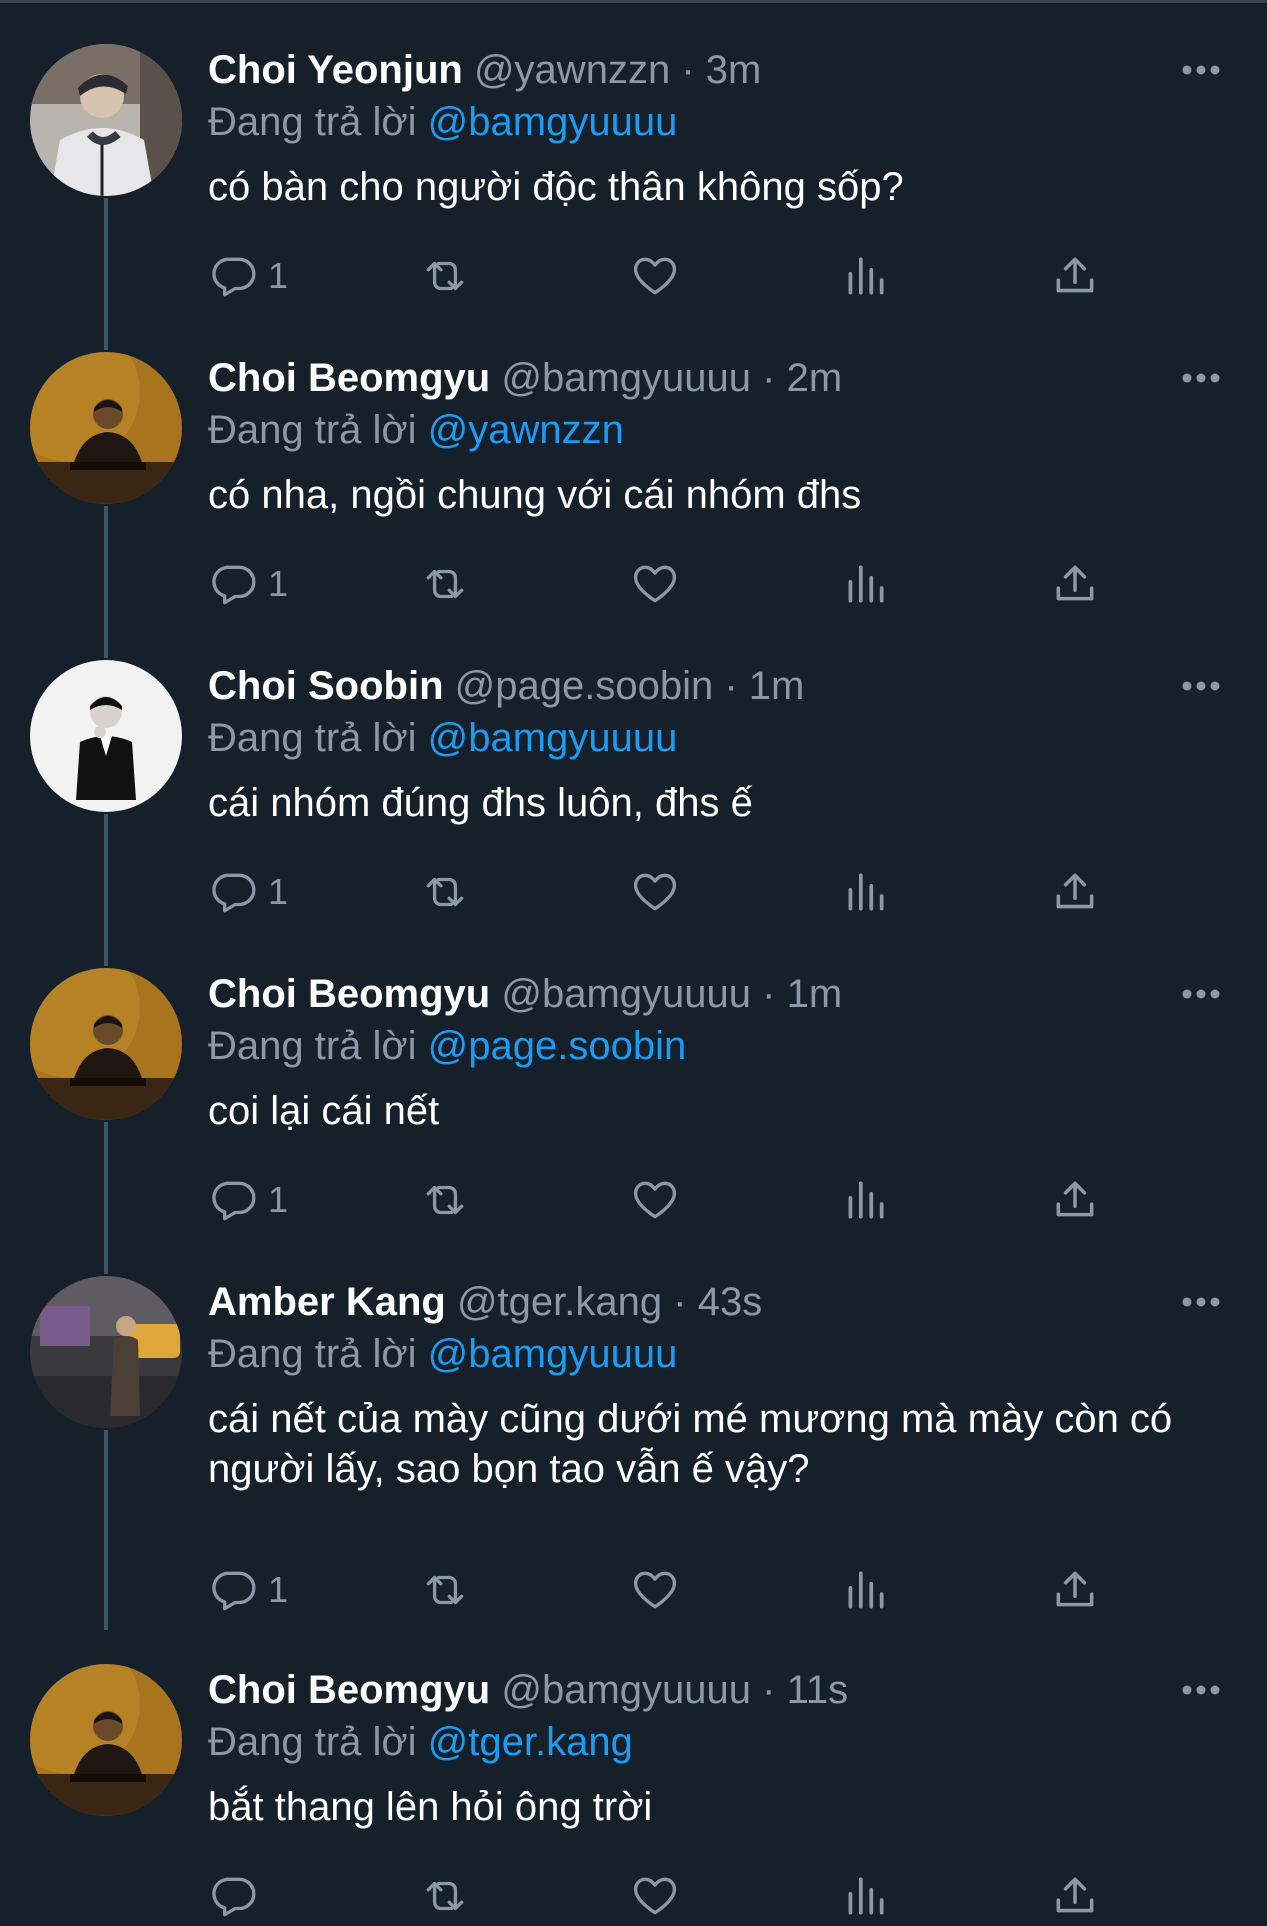  I want to click on user-handle: @yawnzzn, so click(572, 70).